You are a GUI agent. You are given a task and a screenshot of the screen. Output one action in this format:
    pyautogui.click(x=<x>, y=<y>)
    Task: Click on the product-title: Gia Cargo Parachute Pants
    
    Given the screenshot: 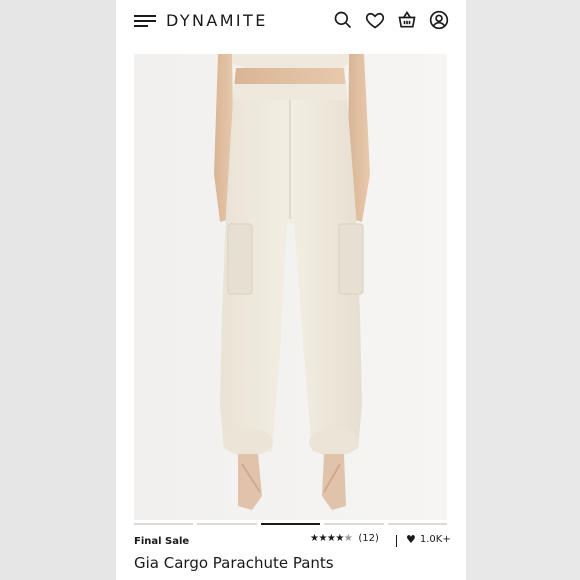 What is the action you would take?
    pyautogui.click(x=234, y=563)
    